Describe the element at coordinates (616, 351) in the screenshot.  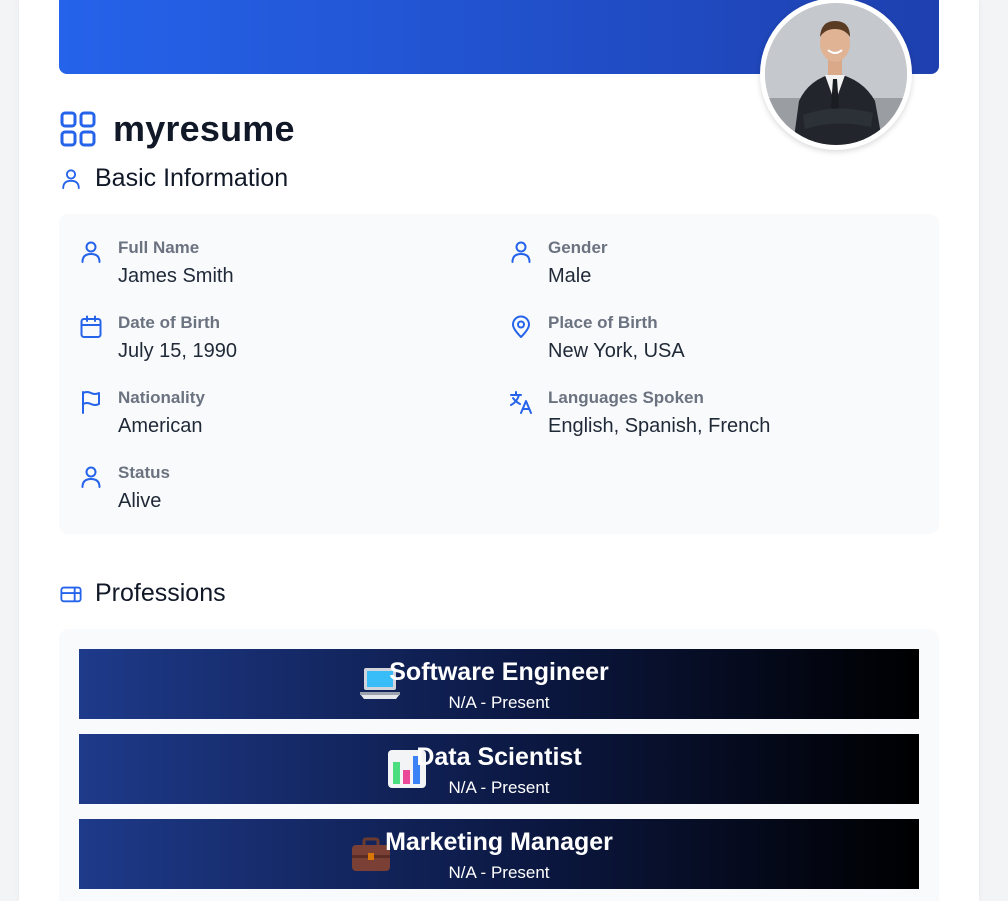
I see `field-value: New York, USA` at that location.